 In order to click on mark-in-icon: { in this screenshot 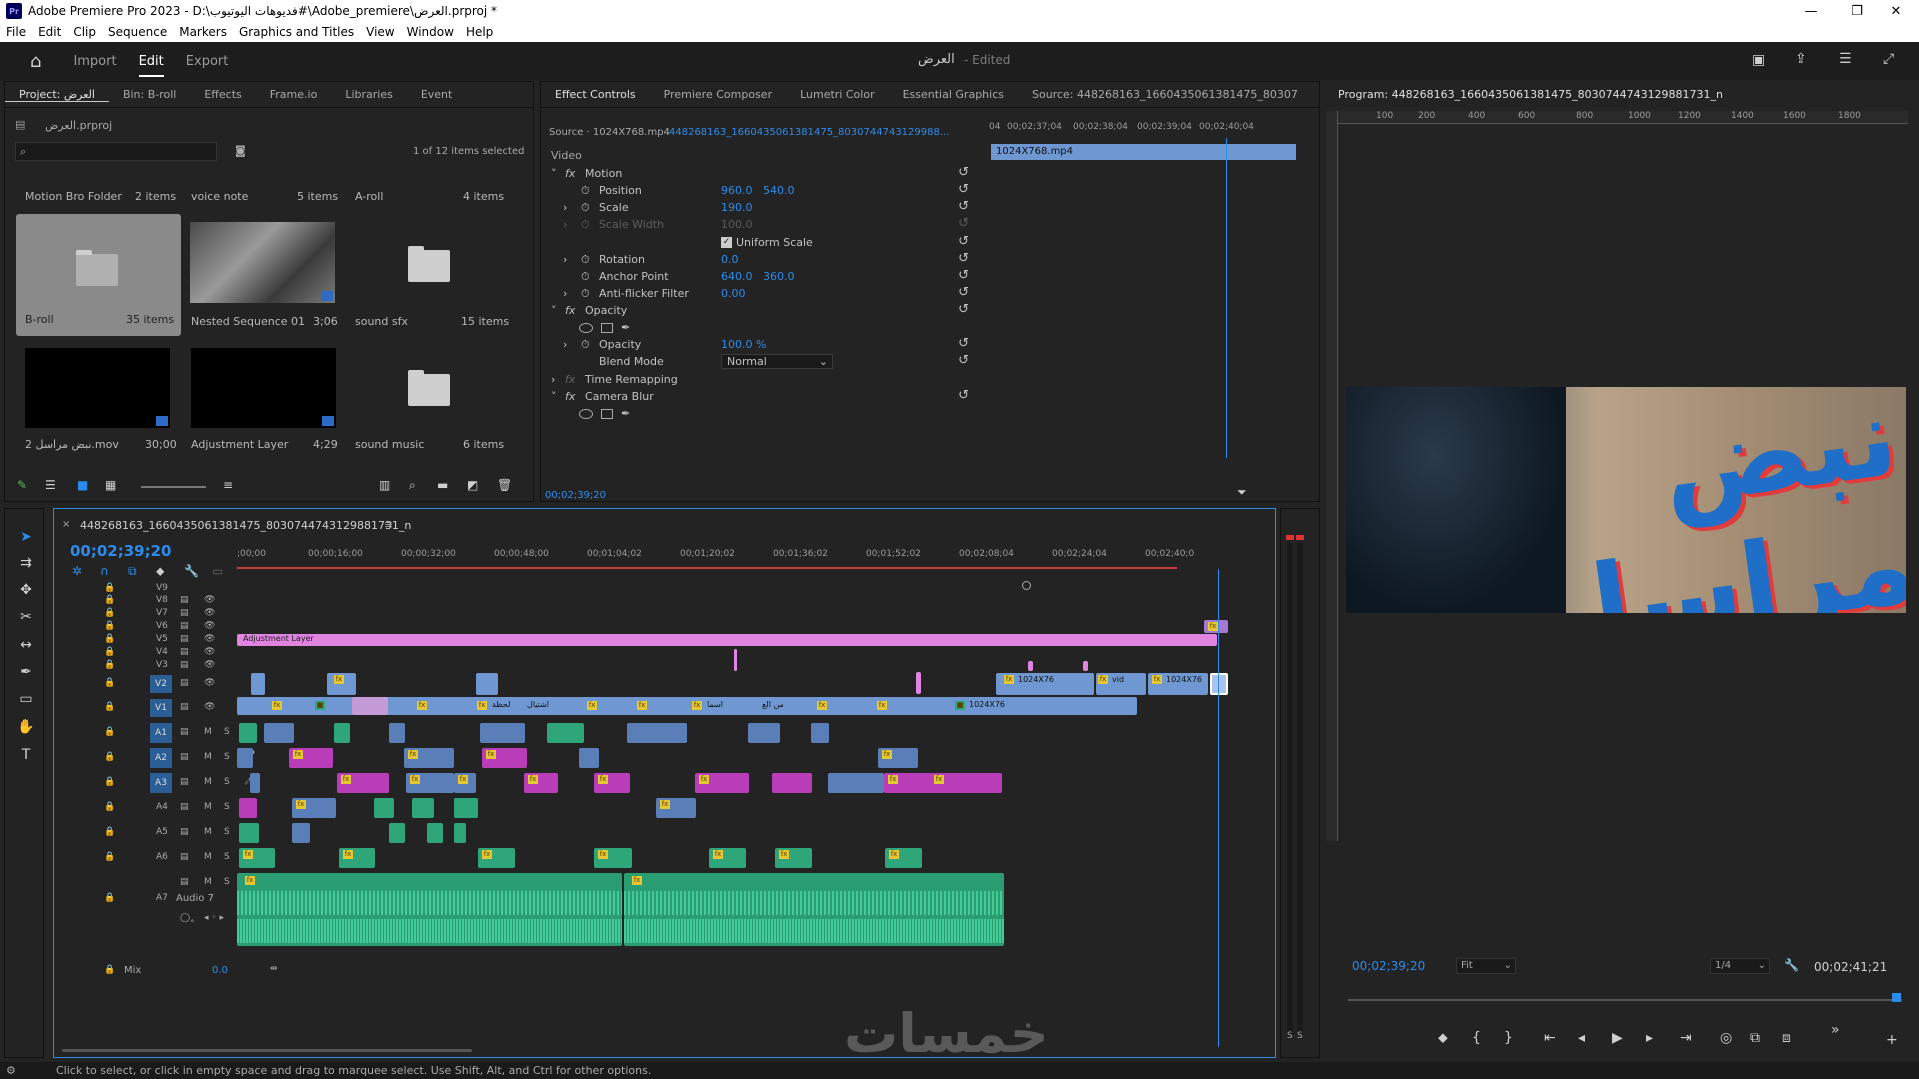, I will do `click(1476, 1038)`.